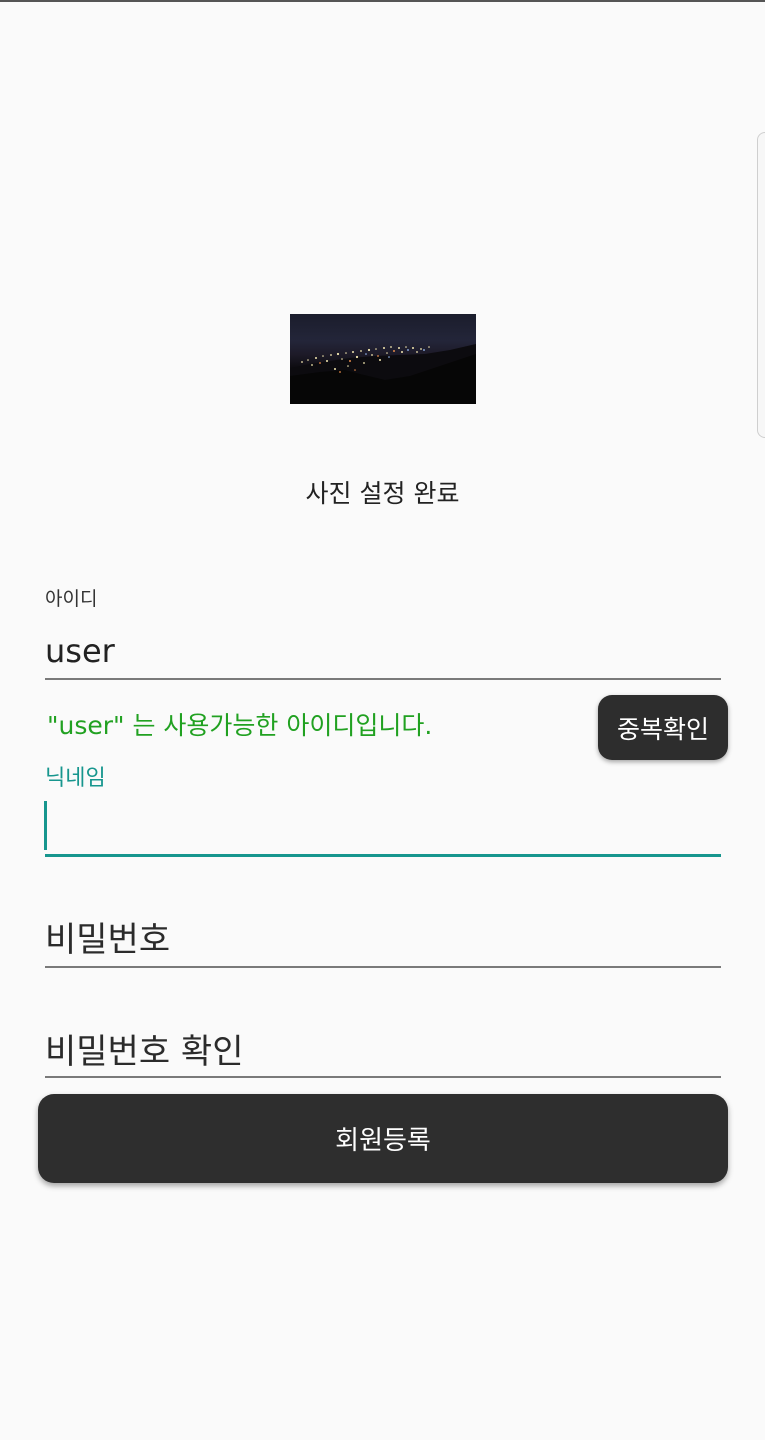 The image size is (765, 1440). Describe the element at coordinates (383, 1077) in the screenshot. I see `password-confirm-underline` at that location.